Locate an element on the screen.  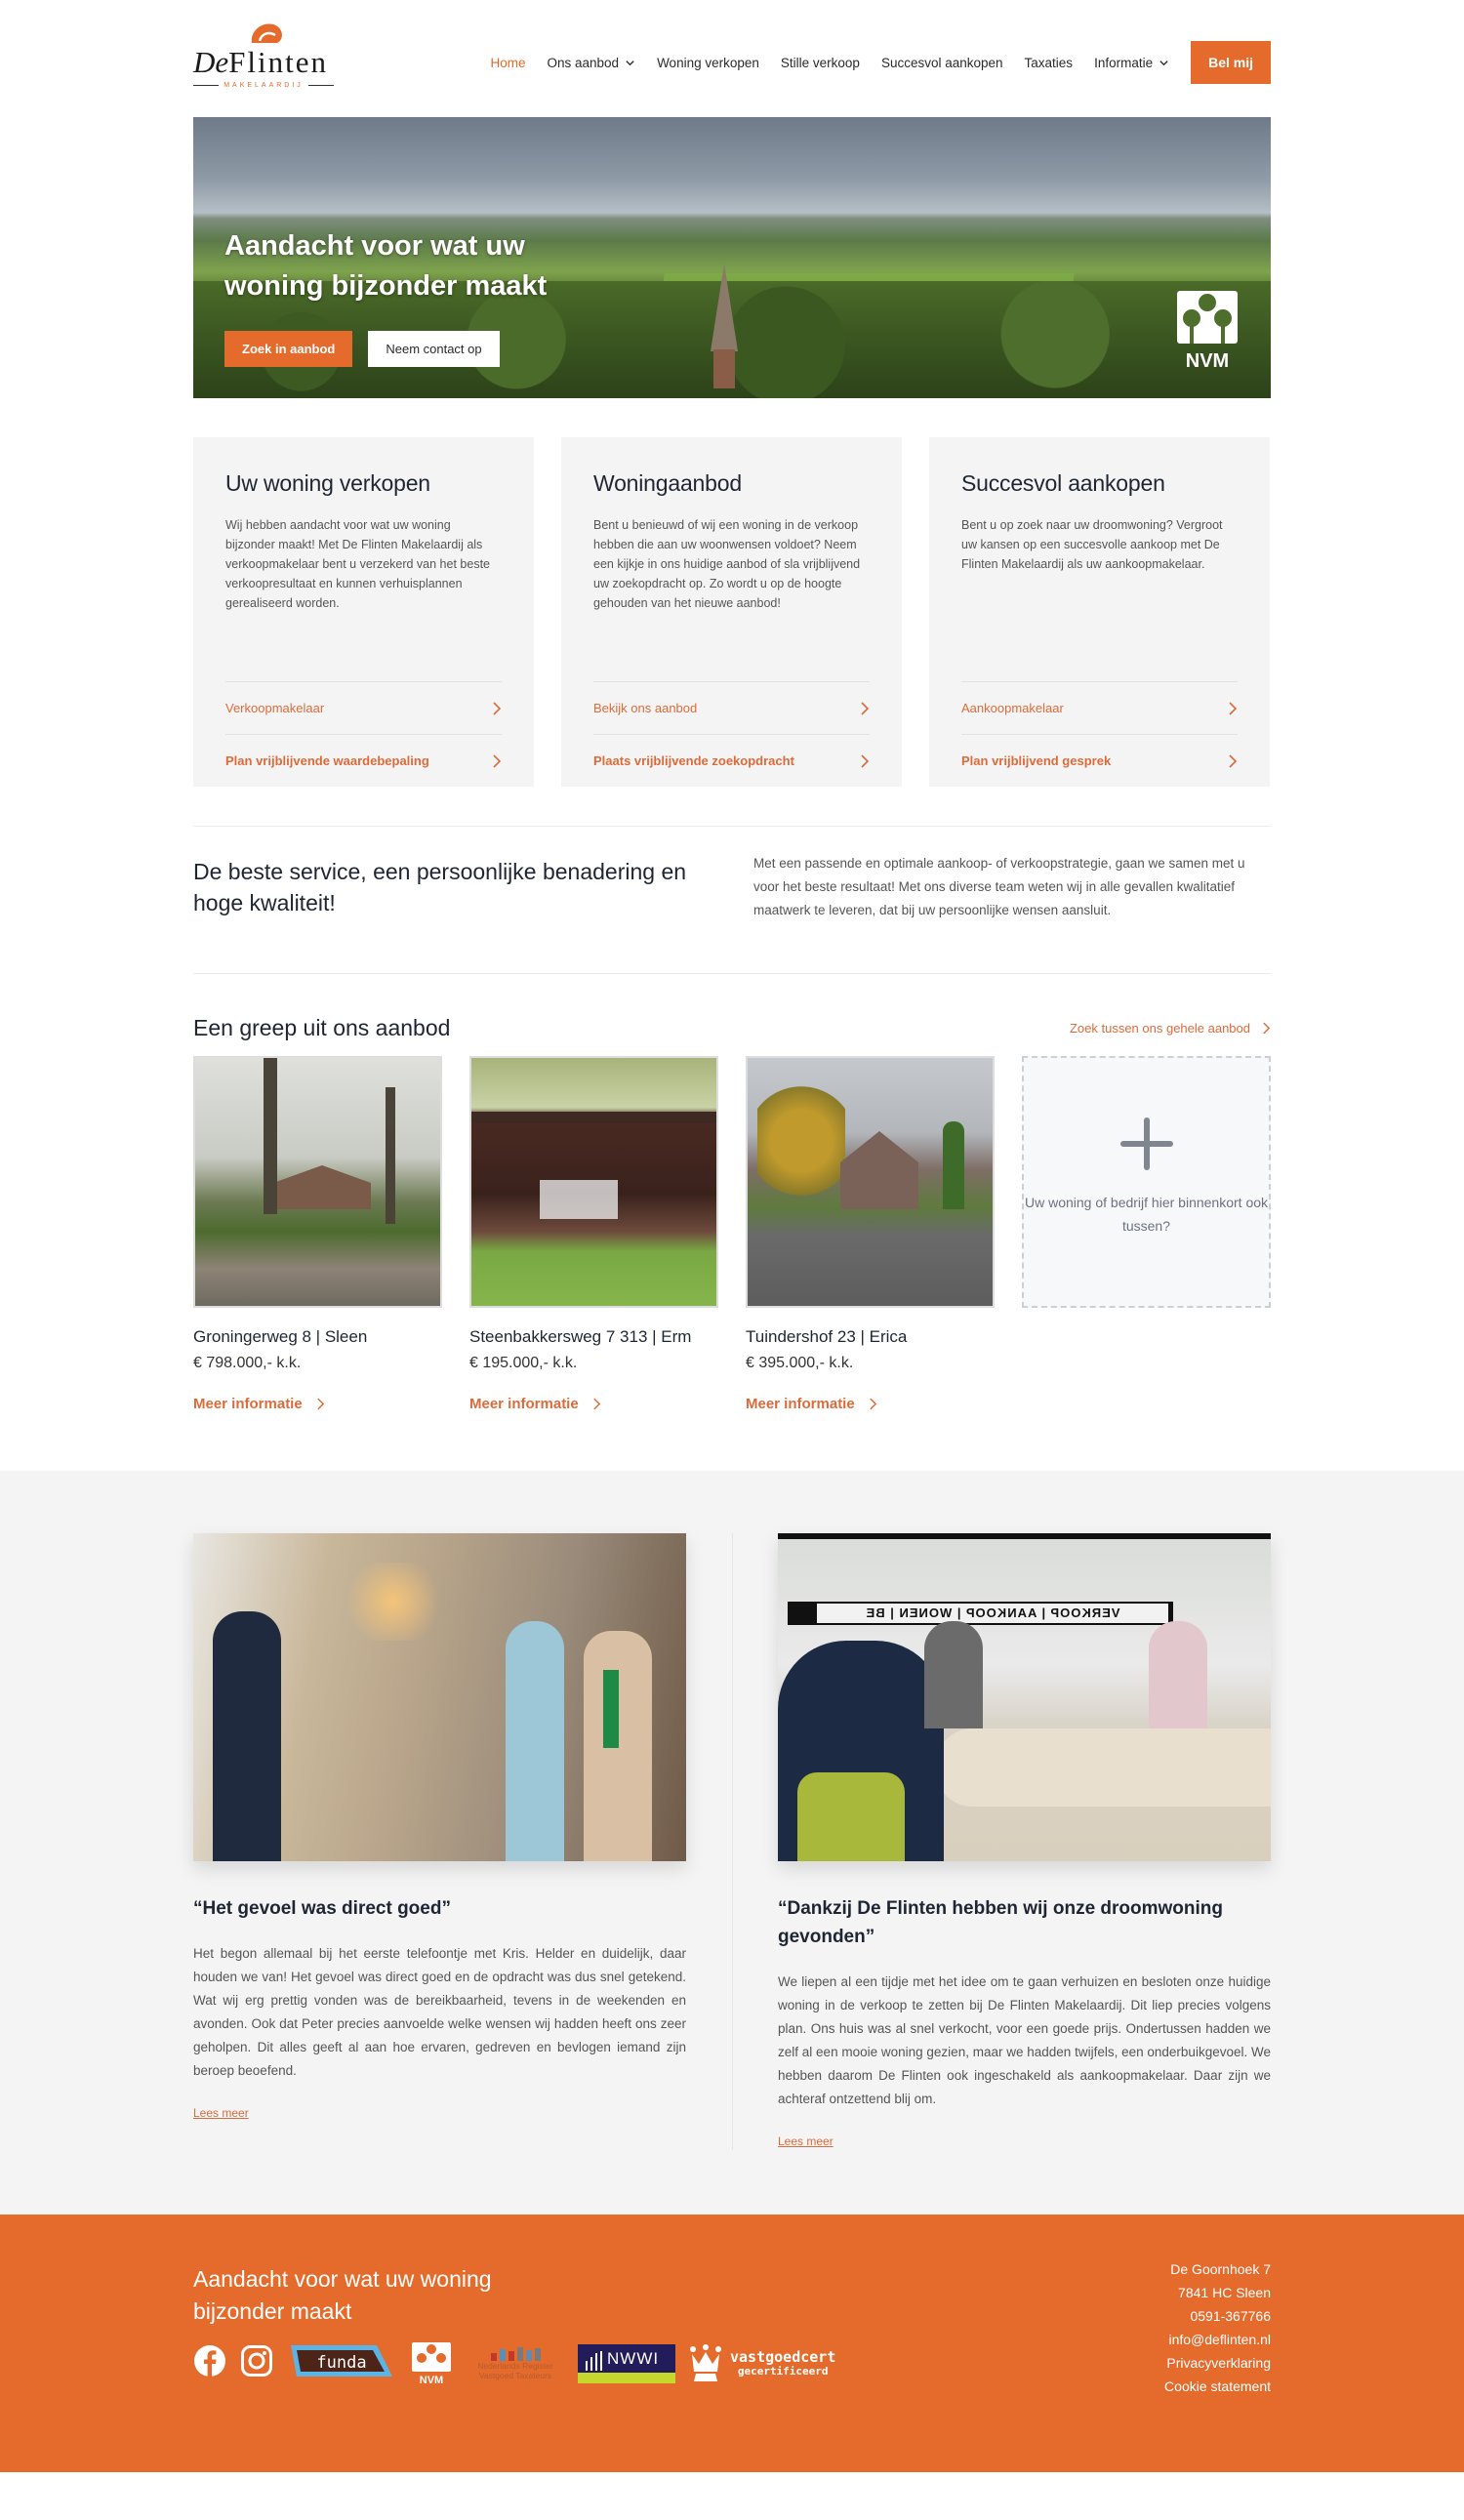
funda-logo: funda is located at coordinates (341, 2363).